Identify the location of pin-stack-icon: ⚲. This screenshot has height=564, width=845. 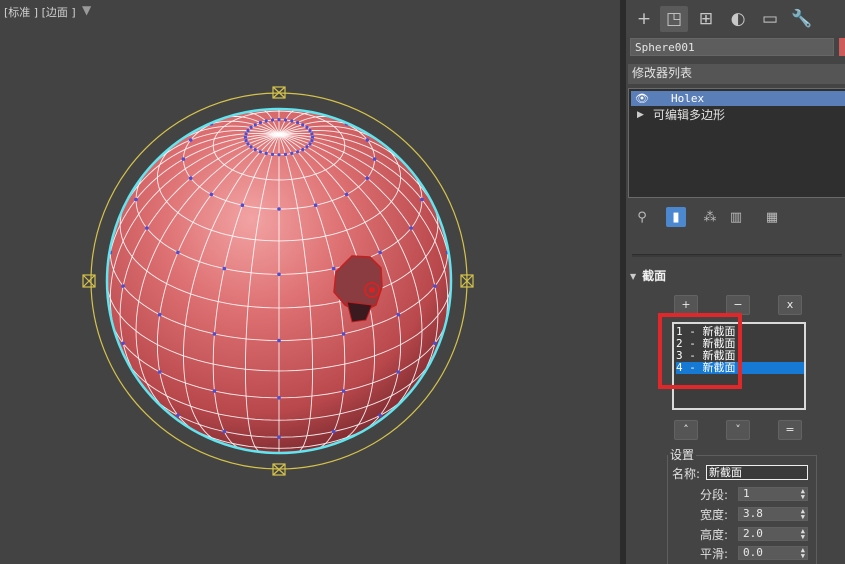
(642, 217).